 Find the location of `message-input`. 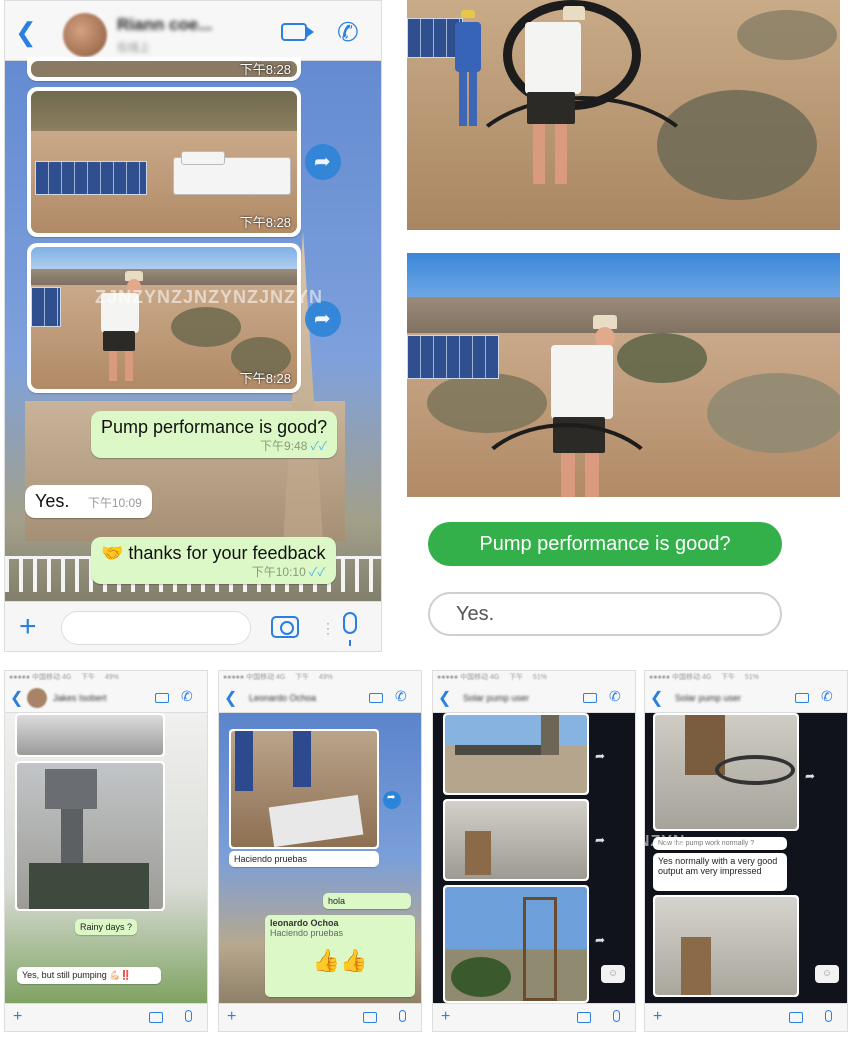

message-input is located at coordinates (156, 628).